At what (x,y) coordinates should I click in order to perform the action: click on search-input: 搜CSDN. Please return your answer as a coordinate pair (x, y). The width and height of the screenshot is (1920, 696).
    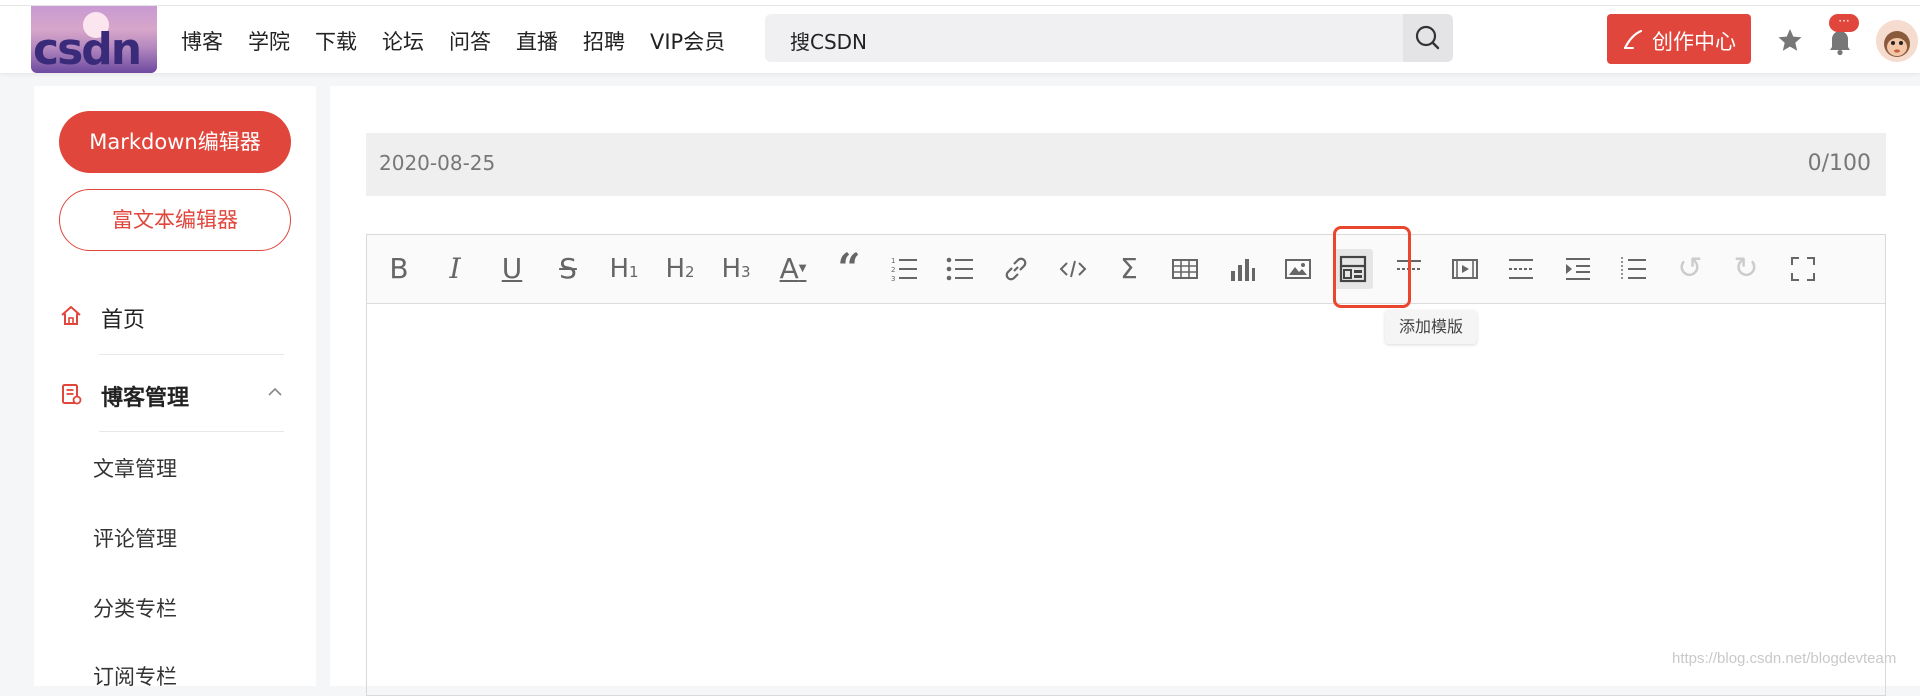
    Looking at the image, I should click on (828, 40).